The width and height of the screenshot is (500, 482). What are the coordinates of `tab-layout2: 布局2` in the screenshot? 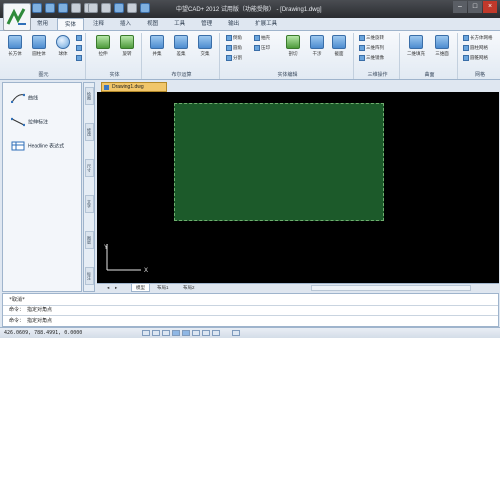 It's located at (189, 288).